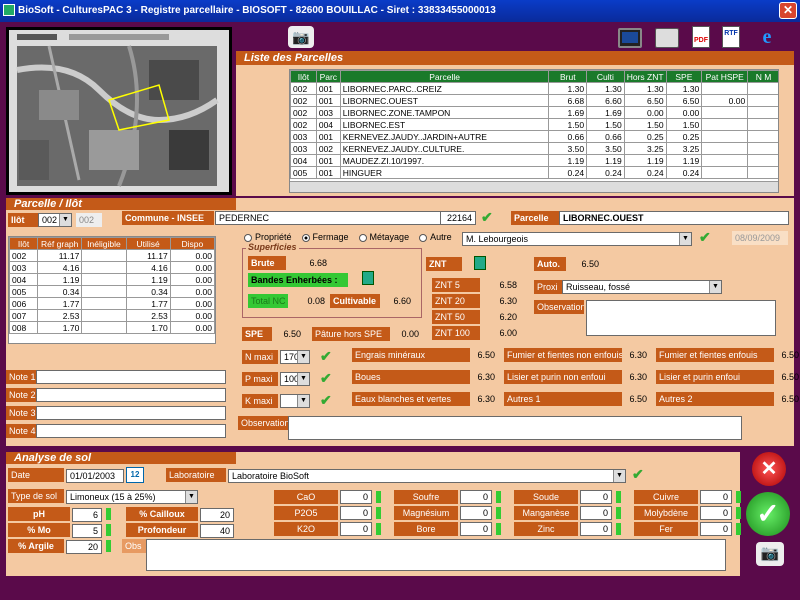 Image resolution: width=800 pixels, height=600 pixels. I want to click on column-header: Culti, so click(605, 76).